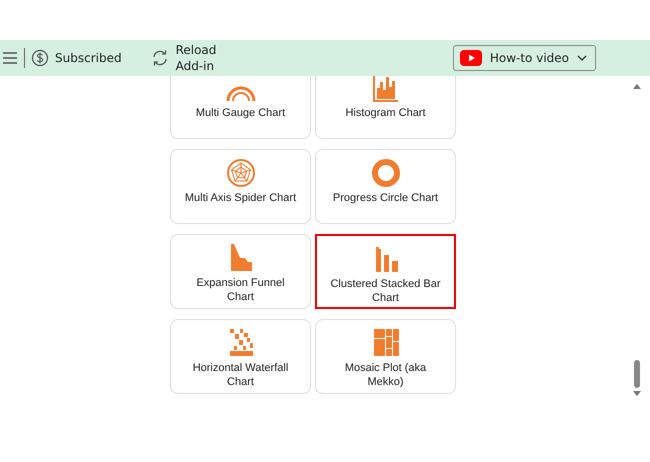 This screenshot has width=650, height=462. I want to click on chart-type-card: Multi Gauge Chart, so click(240, 107).